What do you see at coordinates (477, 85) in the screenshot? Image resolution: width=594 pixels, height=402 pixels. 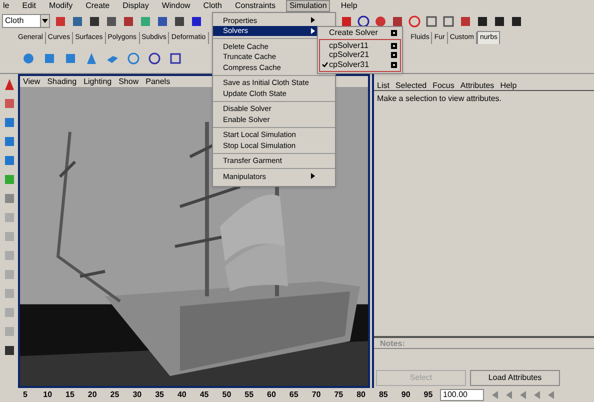 I see `panel-menu-item: Attributes` at bounding box center [477, 85].